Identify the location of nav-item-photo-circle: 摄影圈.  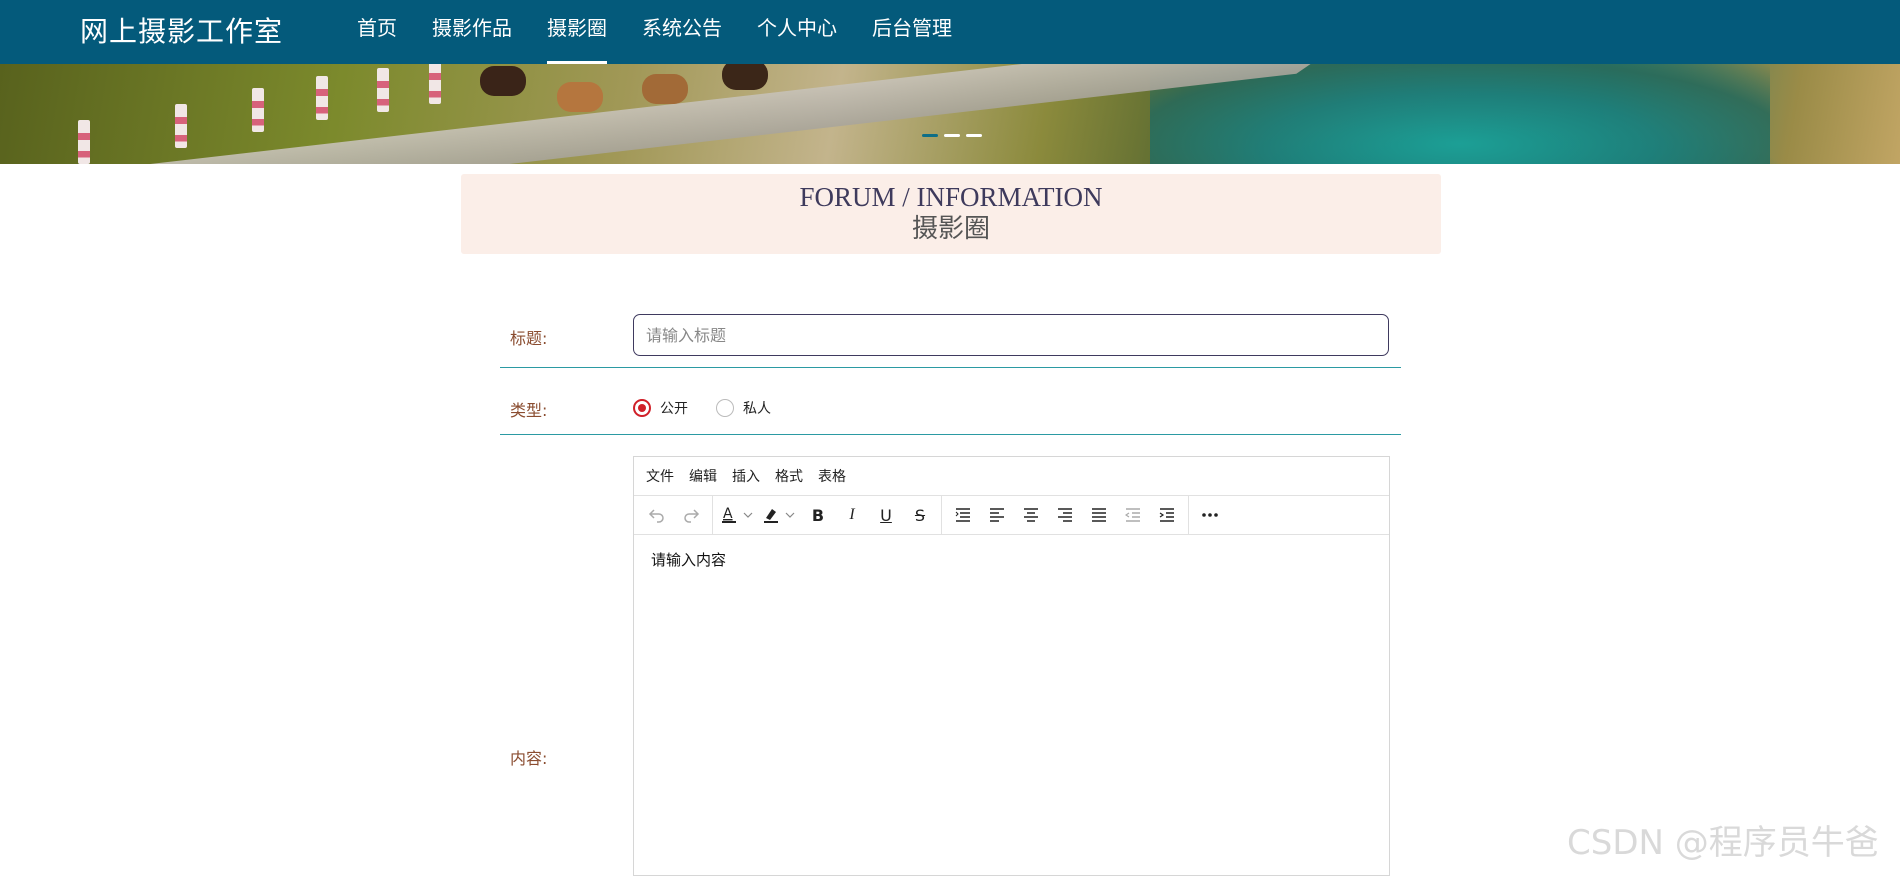
(577, 32).